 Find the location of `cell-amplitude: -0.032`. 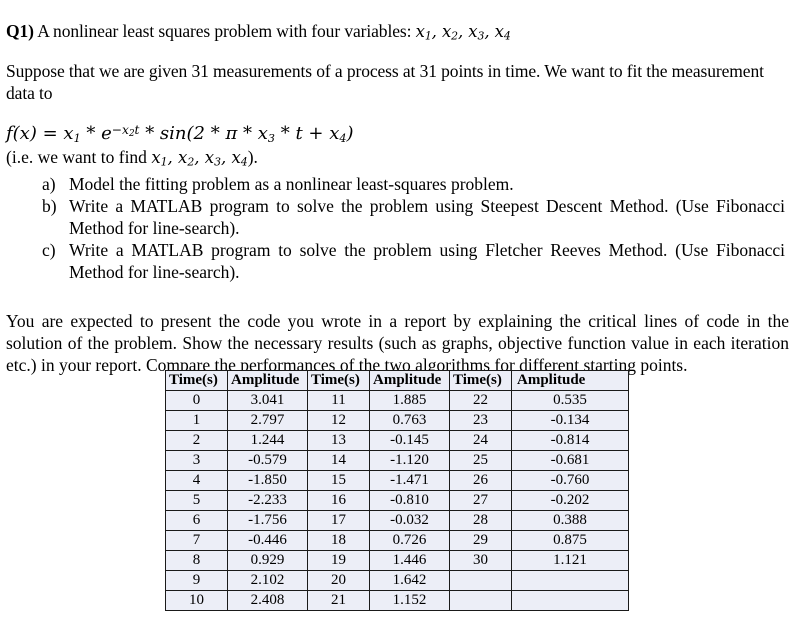

cell-amplitude: -0.032 is located at coordinates (409, 520).